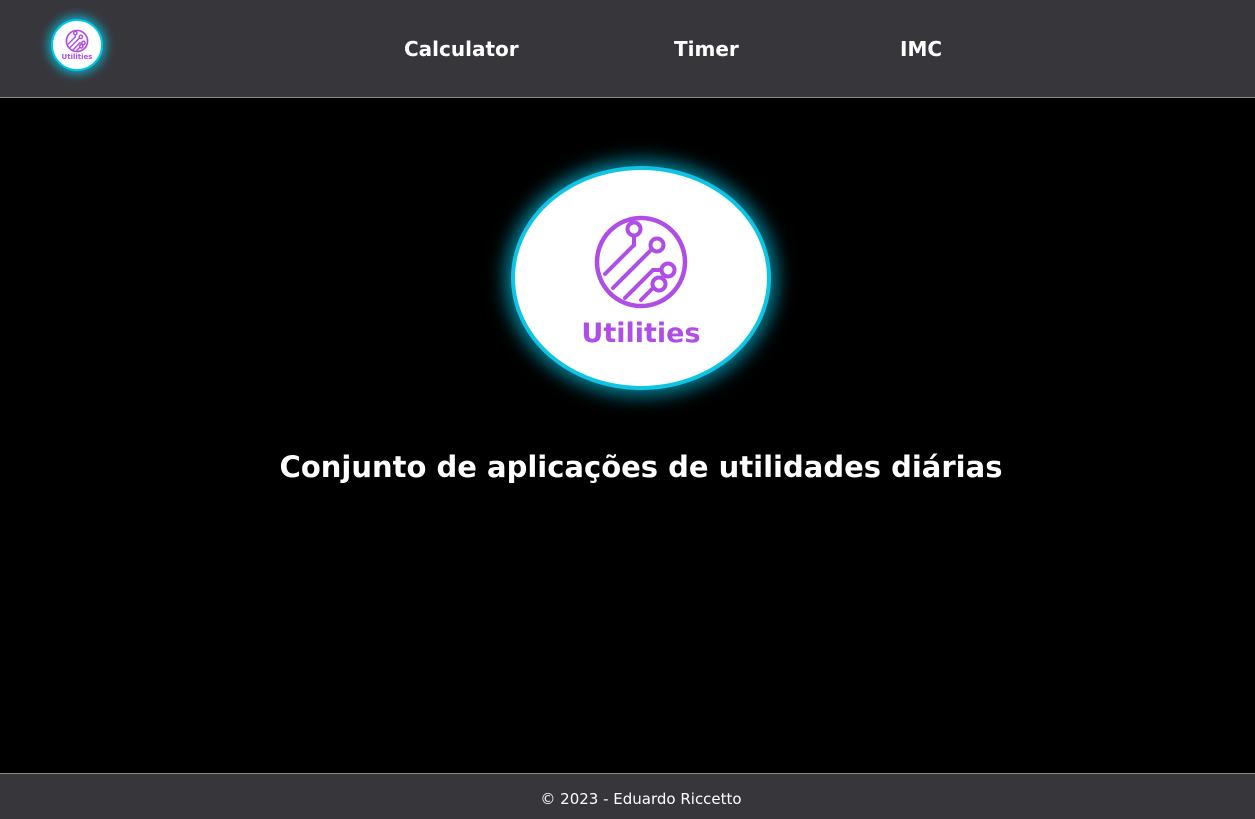  What do you see at coordinates (706, 49) in the screenshot?
I see `nav-timer-link: Timer` at bounding box center [706, 49].